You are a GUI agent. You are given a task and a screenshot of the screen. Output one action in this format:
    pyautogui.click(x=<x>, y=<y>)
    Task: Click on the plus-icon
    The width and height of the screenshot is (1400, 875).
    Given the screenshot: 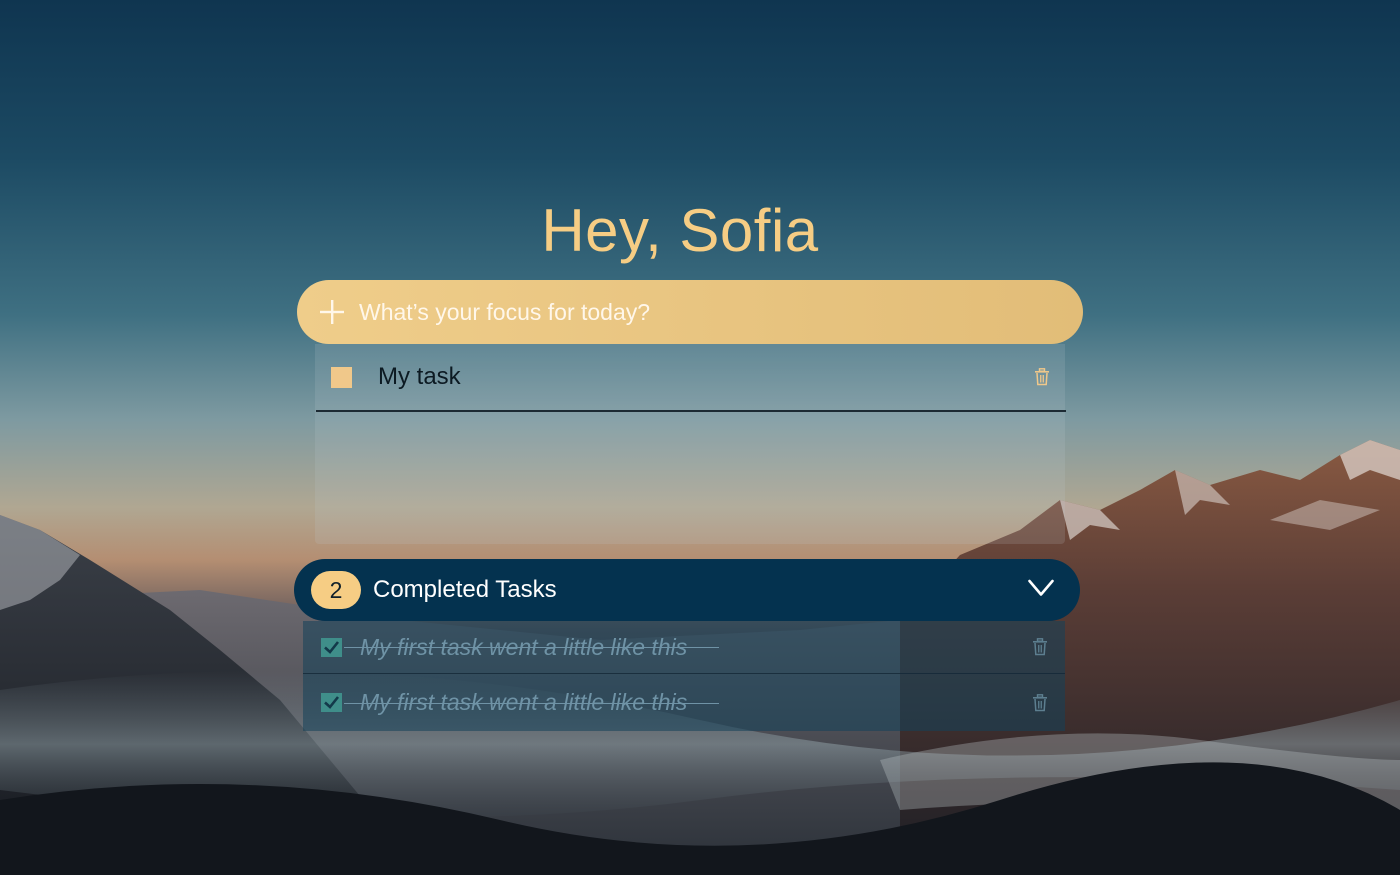 What is the action you would take?
    pyautogui.click(x=332, y=312)
    